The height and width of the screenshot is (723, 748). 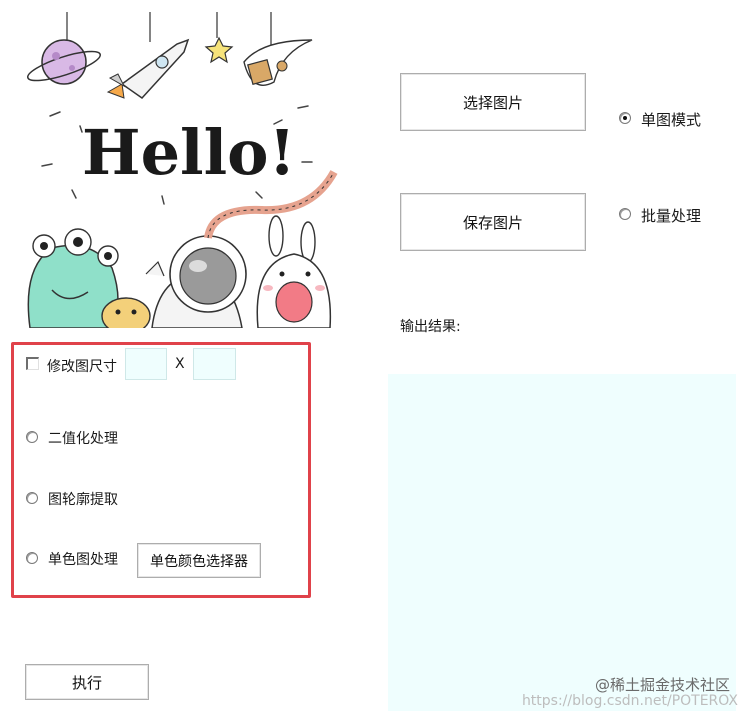 I want to click on hello-title: Hello!, so click(x=189, y=152).